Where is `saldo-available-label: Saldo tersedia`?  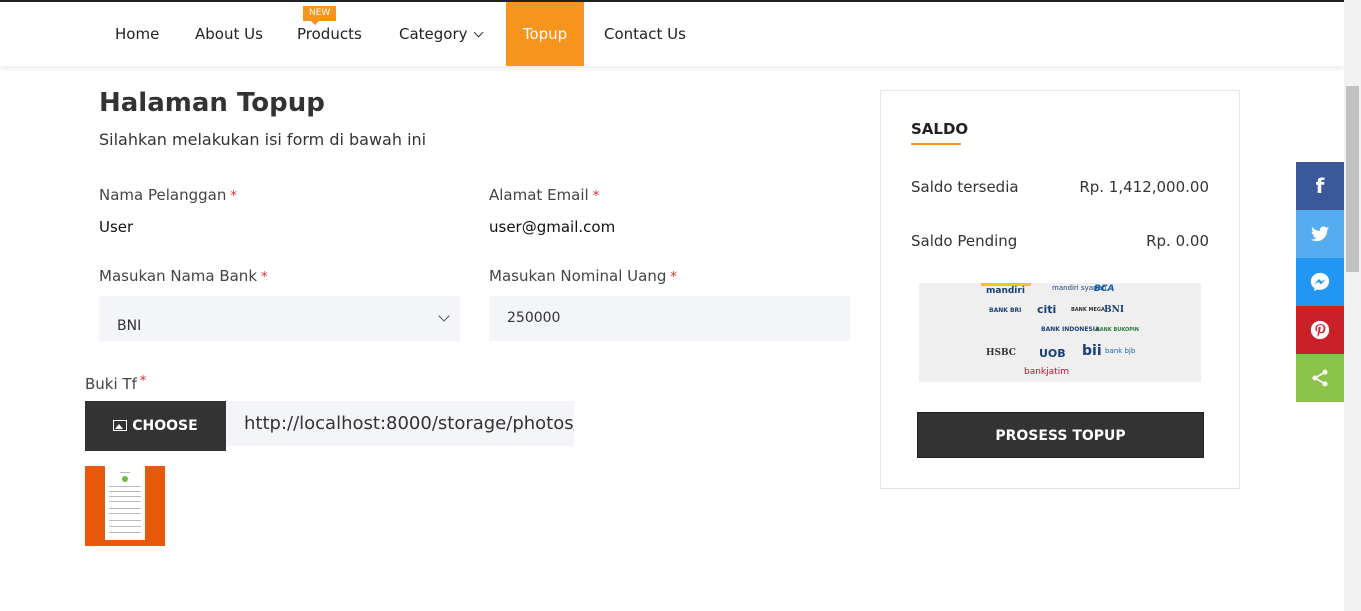 saldo-available-label: Saldo tersedia is located at coordinates (965, 187).